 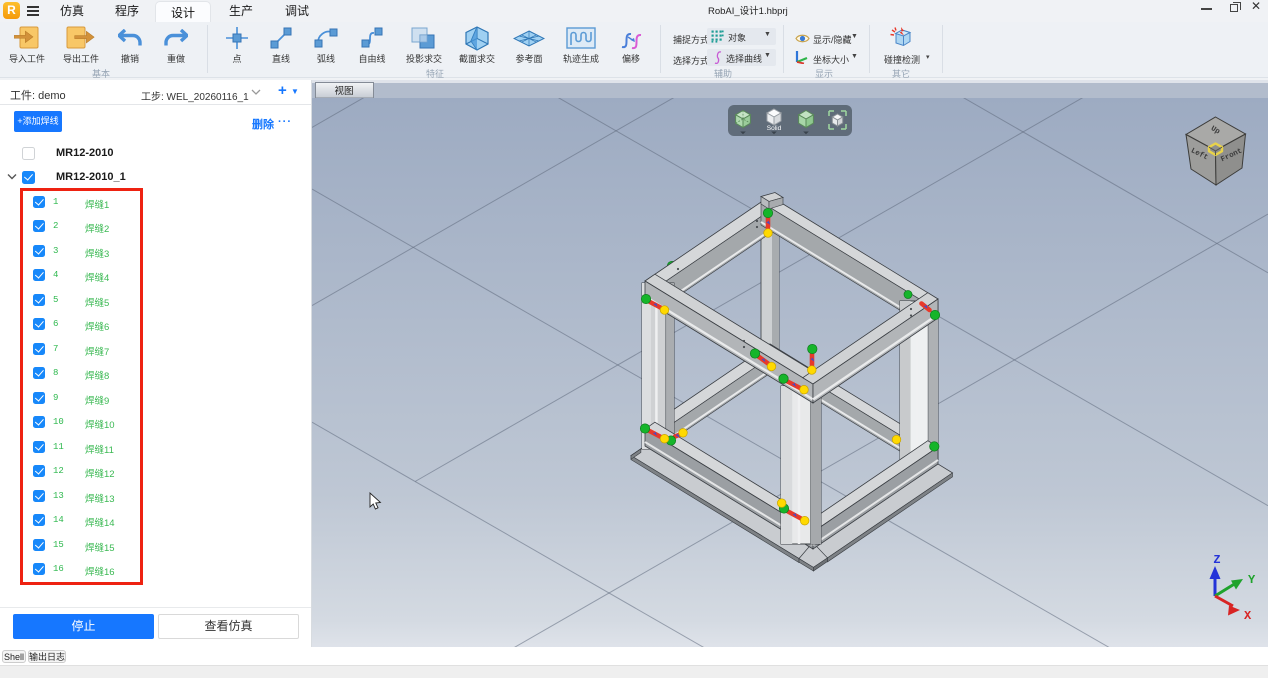 I want to click on svg-text: Z, so click(x=1216, y=560).